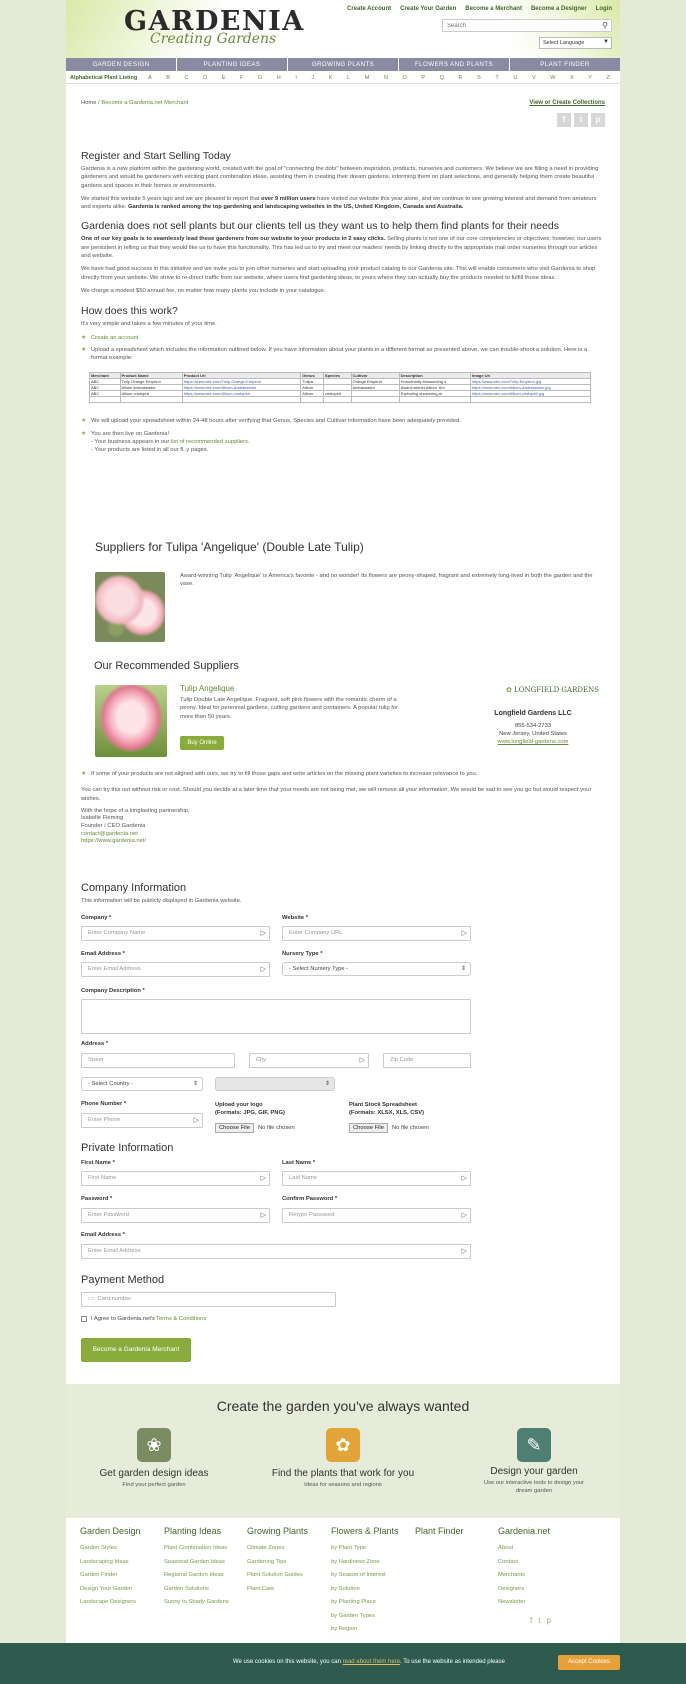 Image resolution: width=686 pixels, height=1684 pixels. Describe the element at coordinates (158, 1060) in the screenshot. I see `street-field: Street` at that location.